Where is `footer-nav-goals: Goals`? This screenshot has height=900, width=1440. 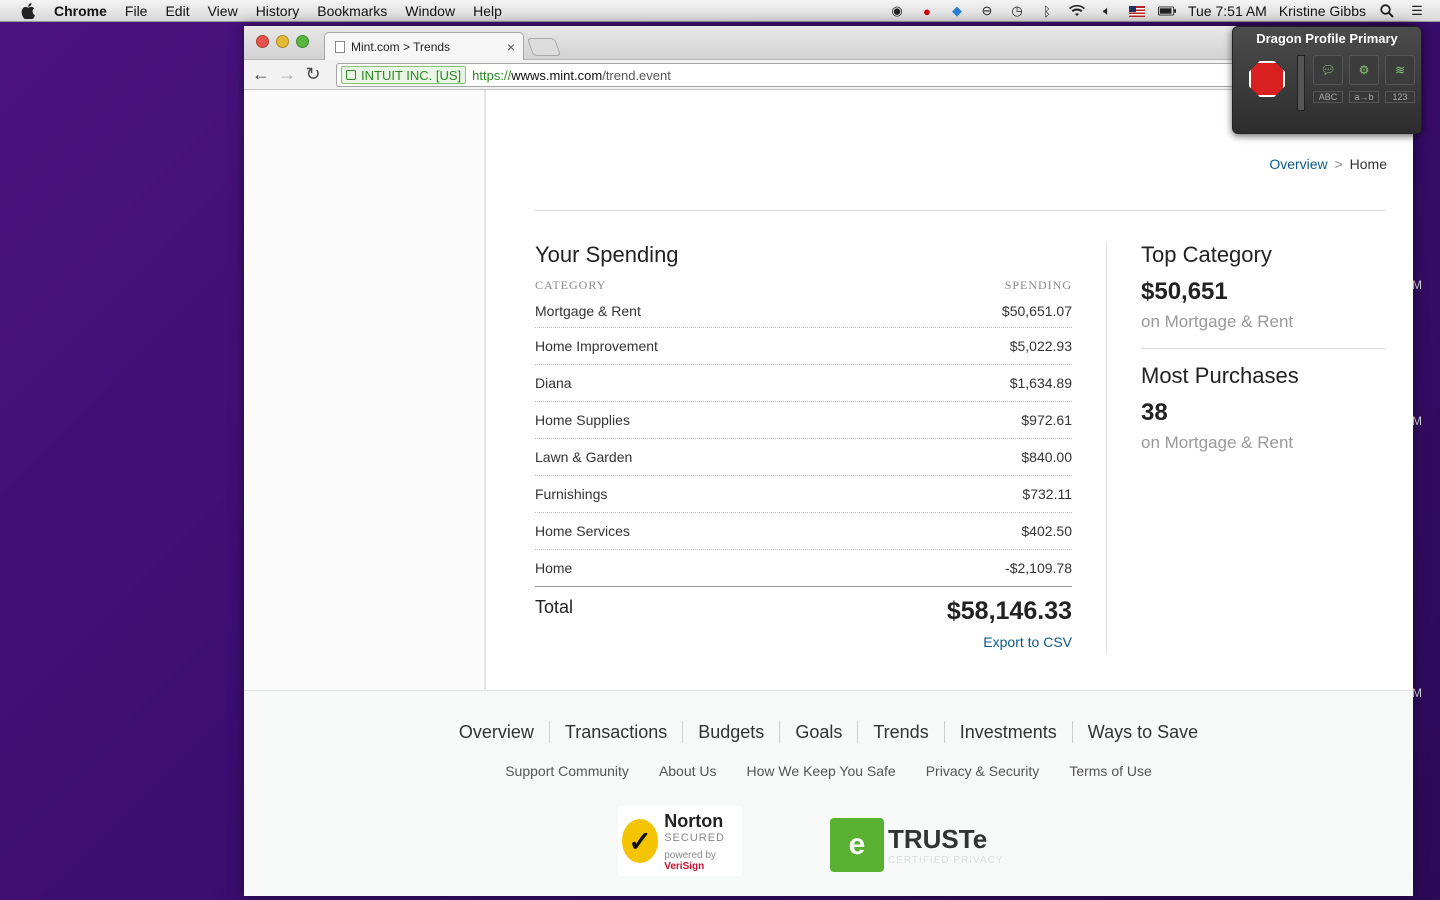 footer-nav-goals: Goals is located at coordinates (818, 732).